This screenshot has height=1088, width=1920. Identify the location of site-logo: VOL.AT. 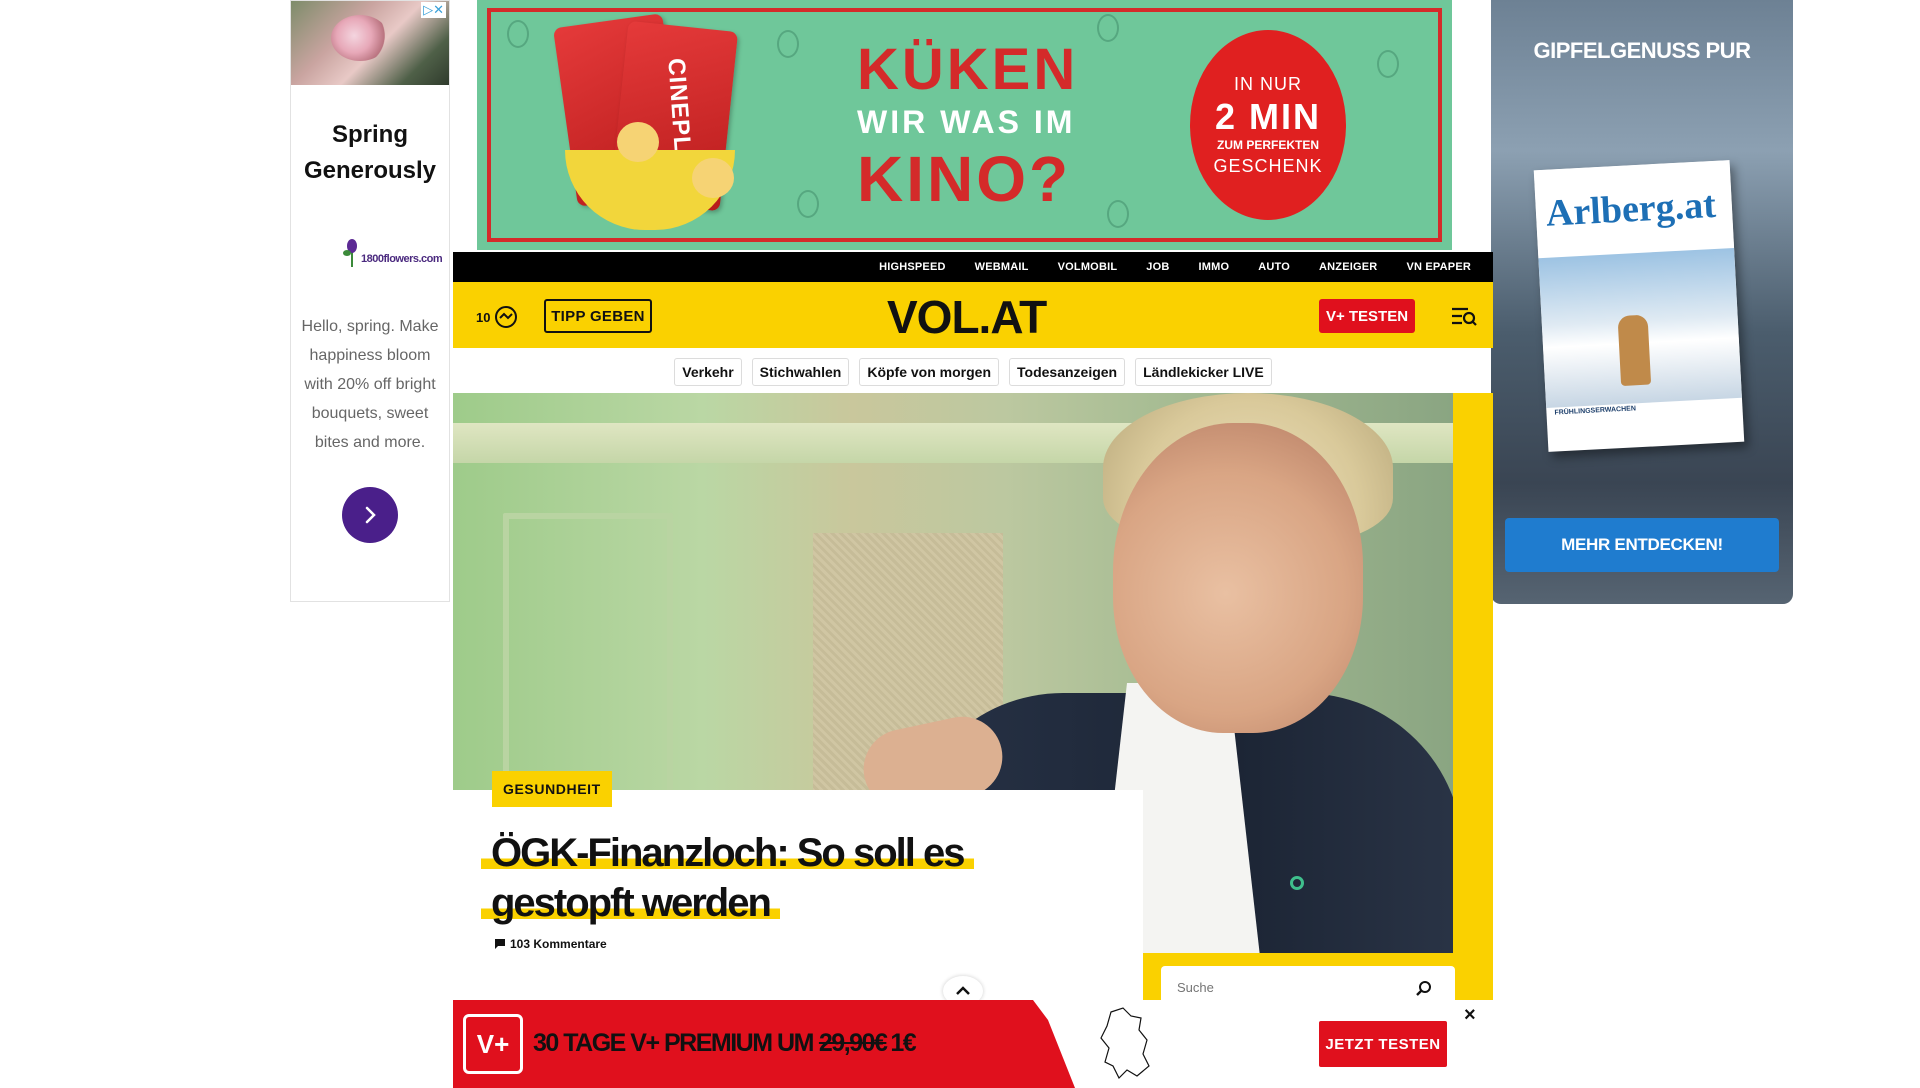
(967, 317).